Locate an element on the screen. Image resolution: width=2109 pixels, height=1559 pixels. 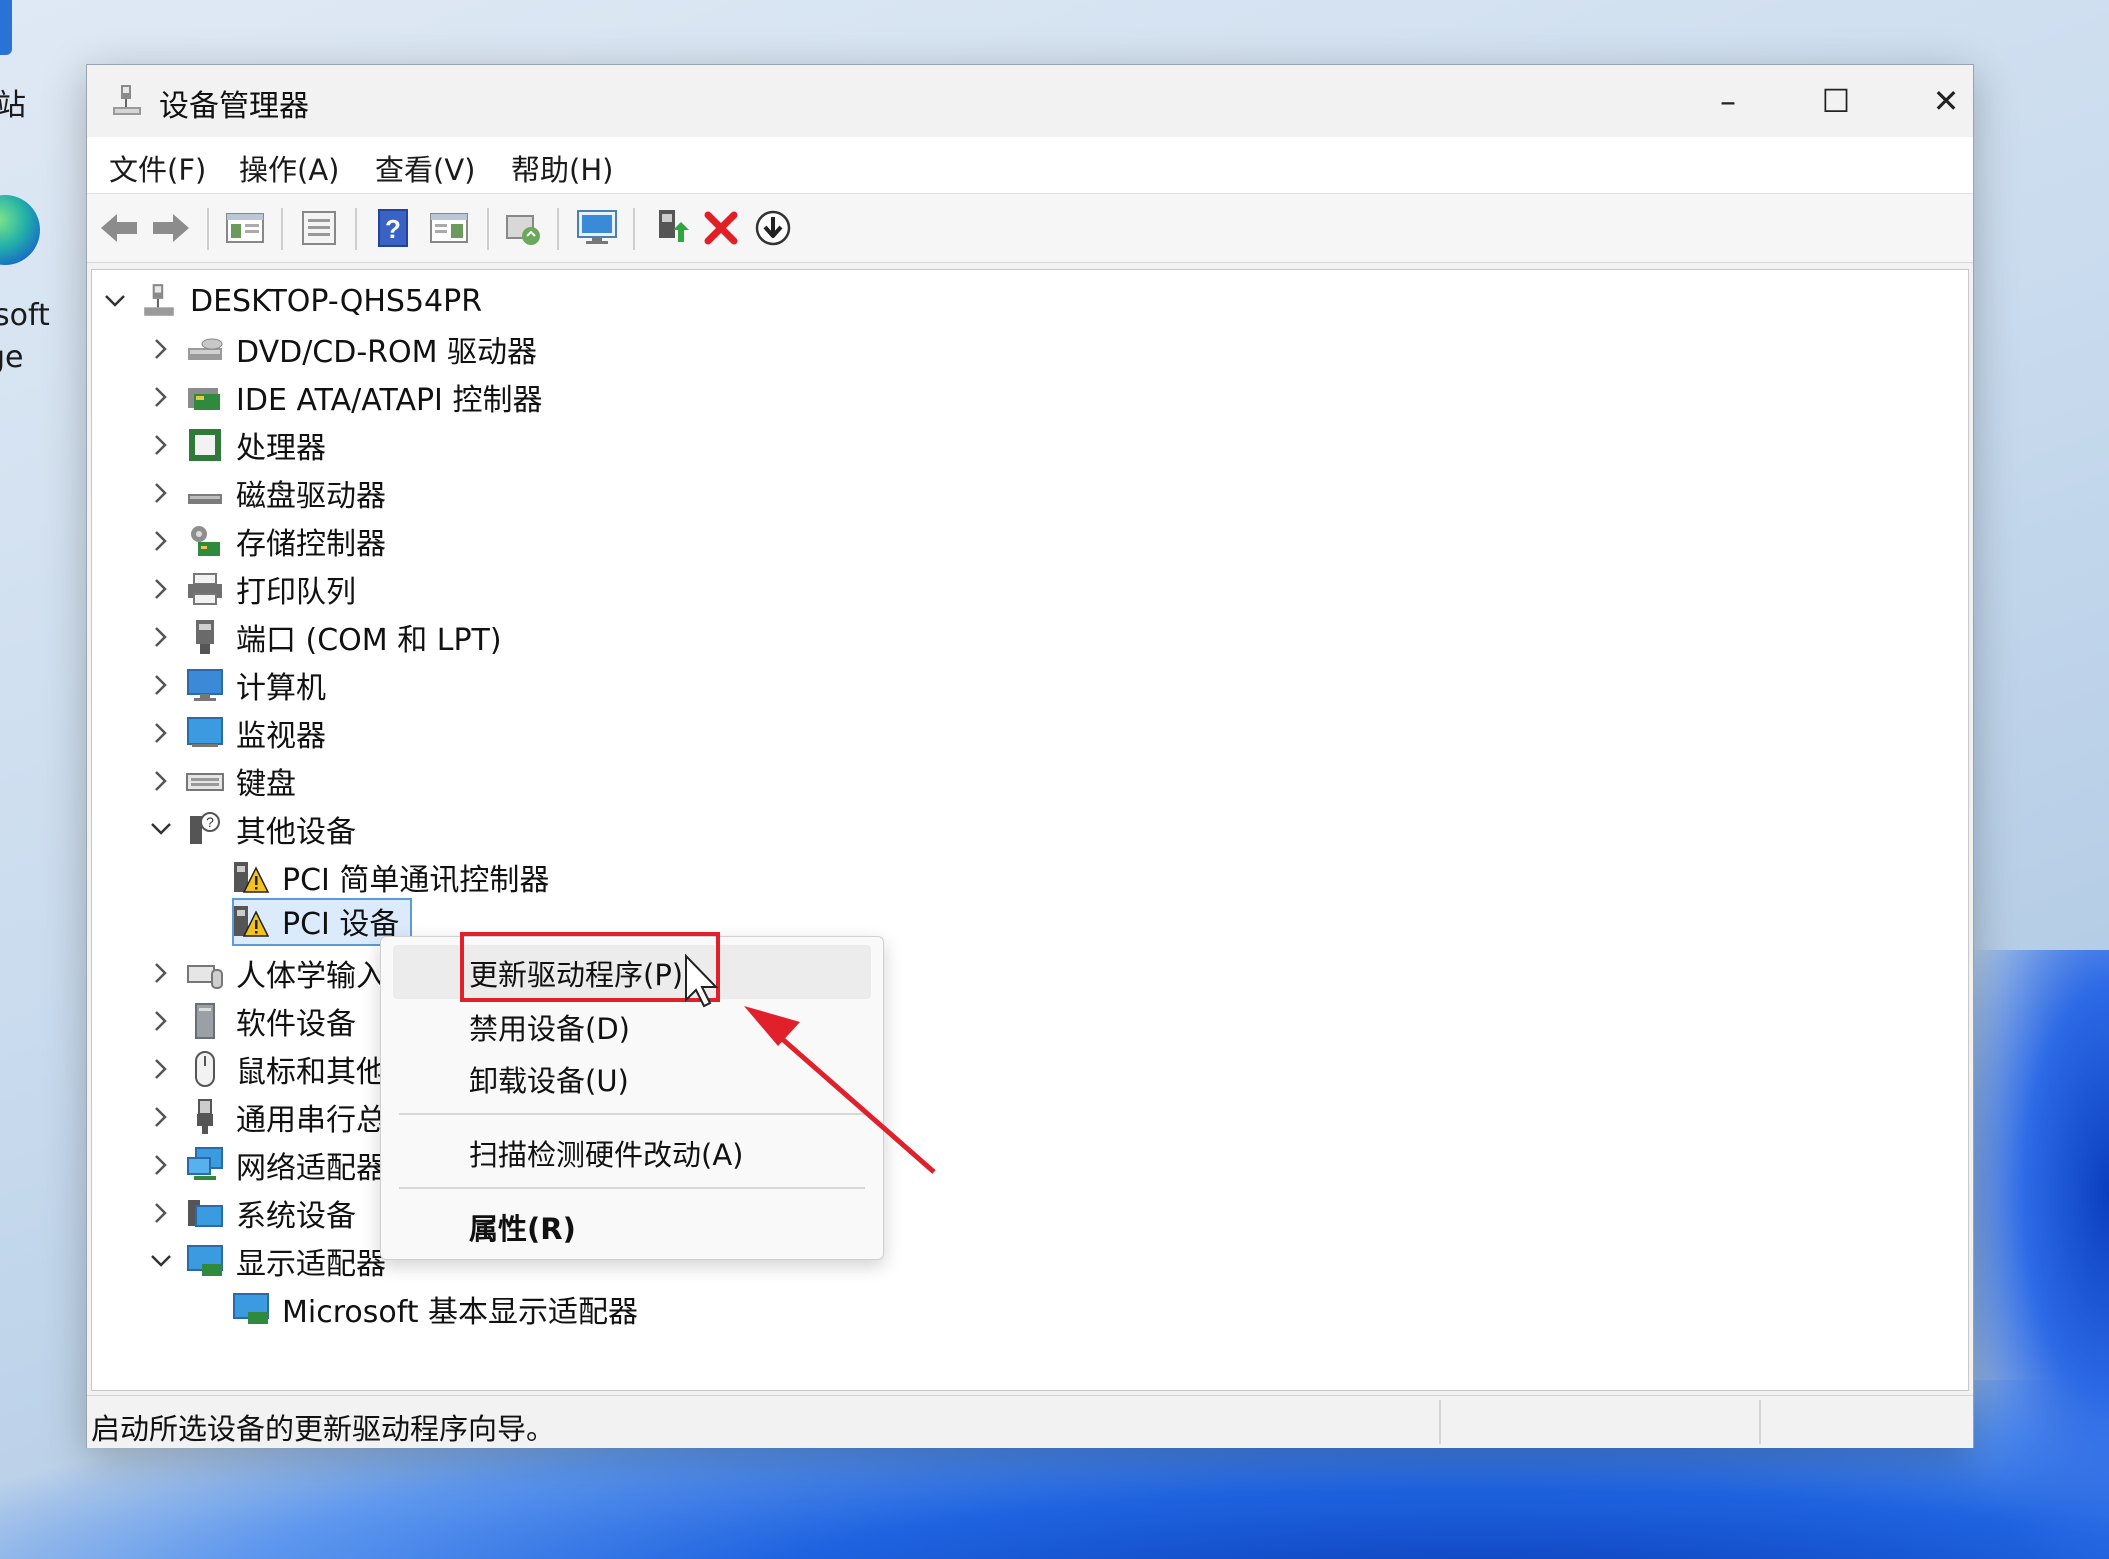
minimize-button: – is located at coordinates (1728, 101).